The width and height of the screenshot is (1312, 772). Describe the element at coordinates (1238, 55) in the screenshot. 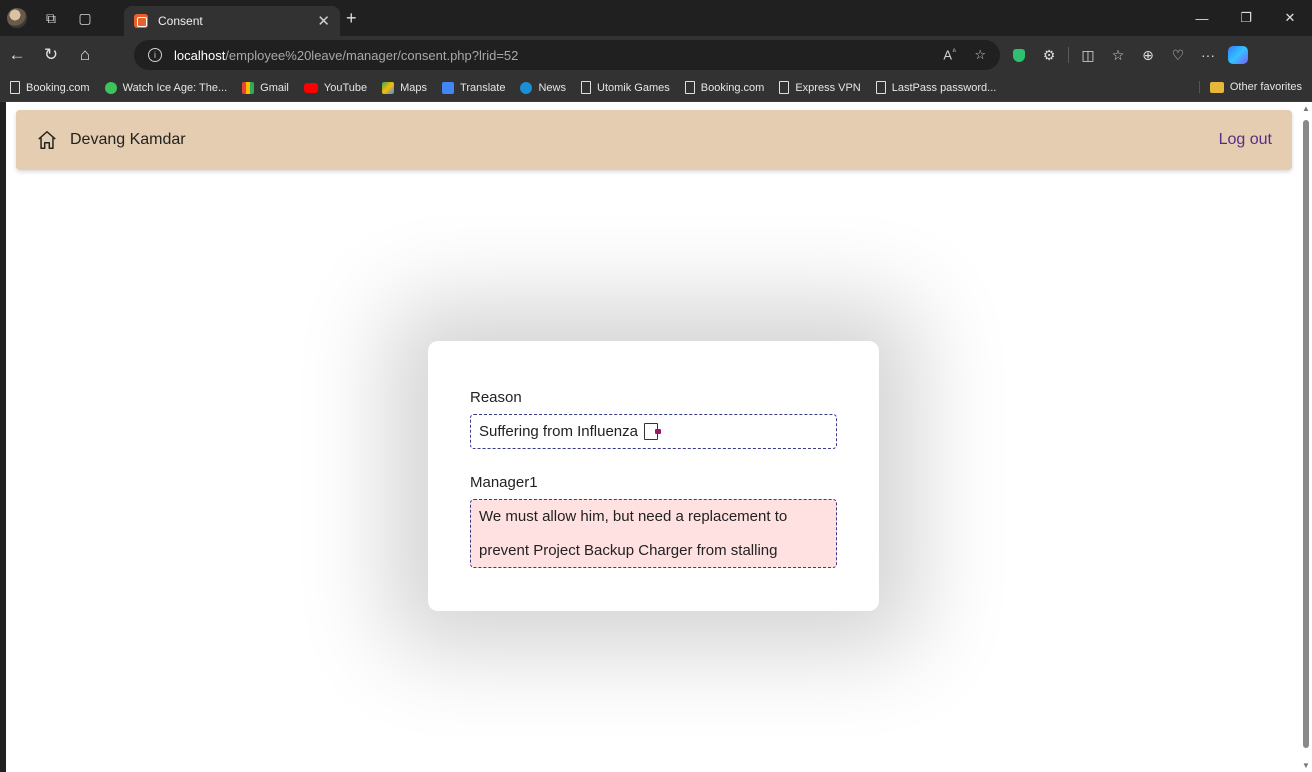

I see `copilot-icon` at that location.